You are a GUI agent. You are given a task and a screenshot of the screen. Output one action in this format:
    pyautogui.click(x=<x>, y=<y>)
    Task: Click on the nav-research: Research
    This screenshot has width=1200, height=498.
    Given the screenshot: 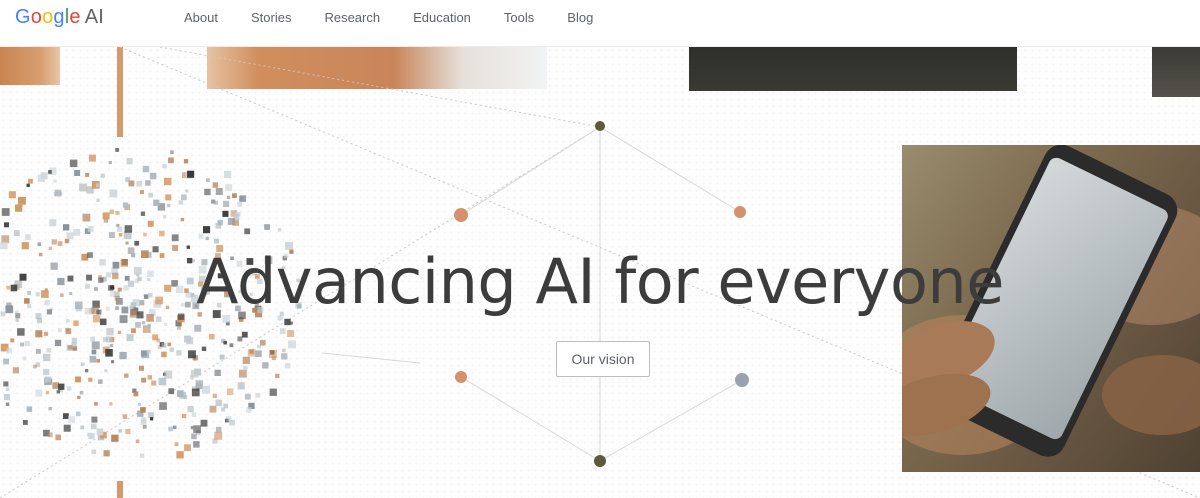 What is the action you would take?
    pyautogui.click(x=352, y=17)
    